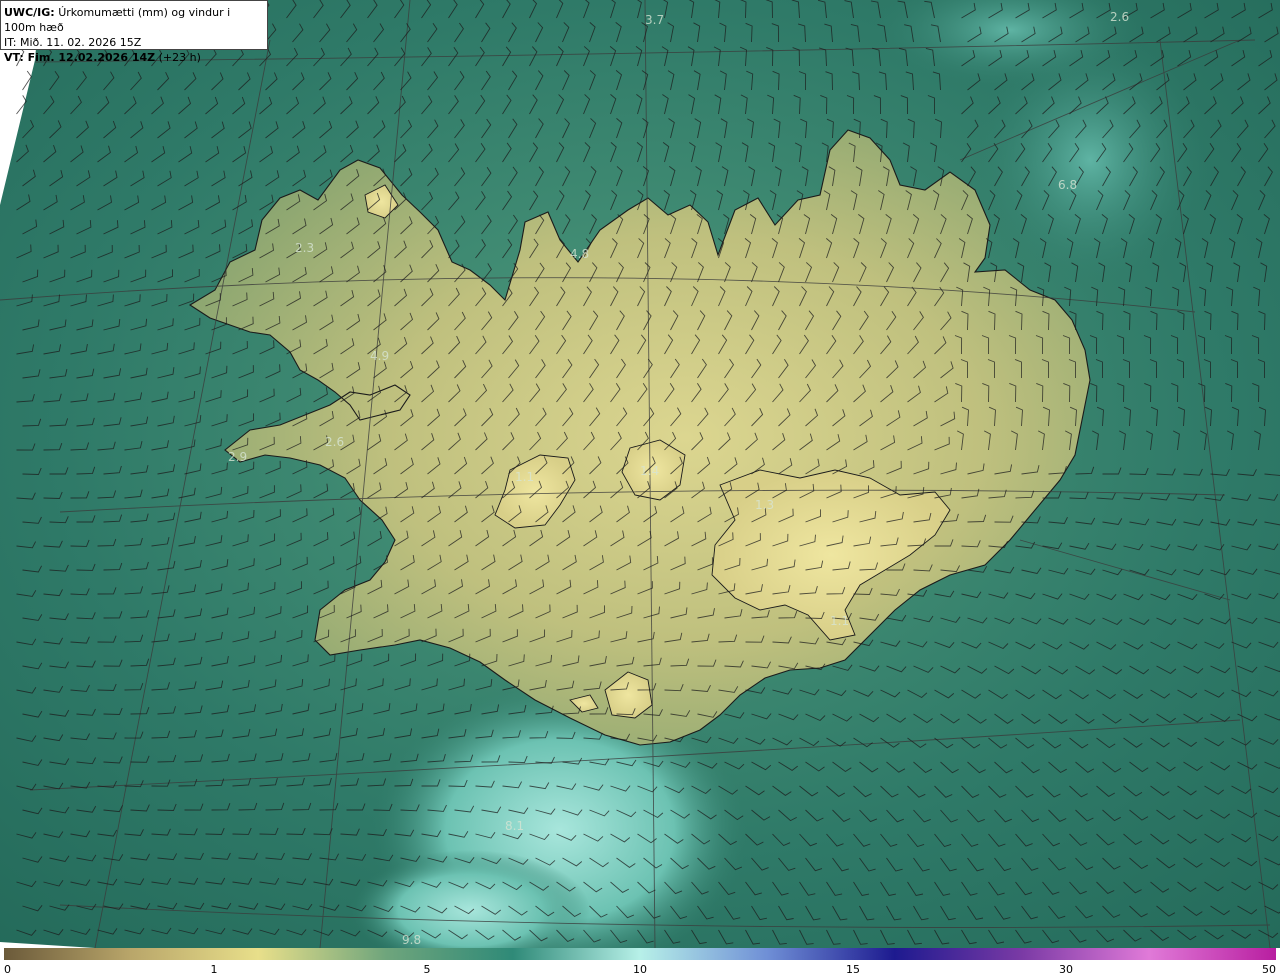  Describe the element at coordinates (1269, 969) in the screenshot. I see `colorbar-tick: 50` at that location.